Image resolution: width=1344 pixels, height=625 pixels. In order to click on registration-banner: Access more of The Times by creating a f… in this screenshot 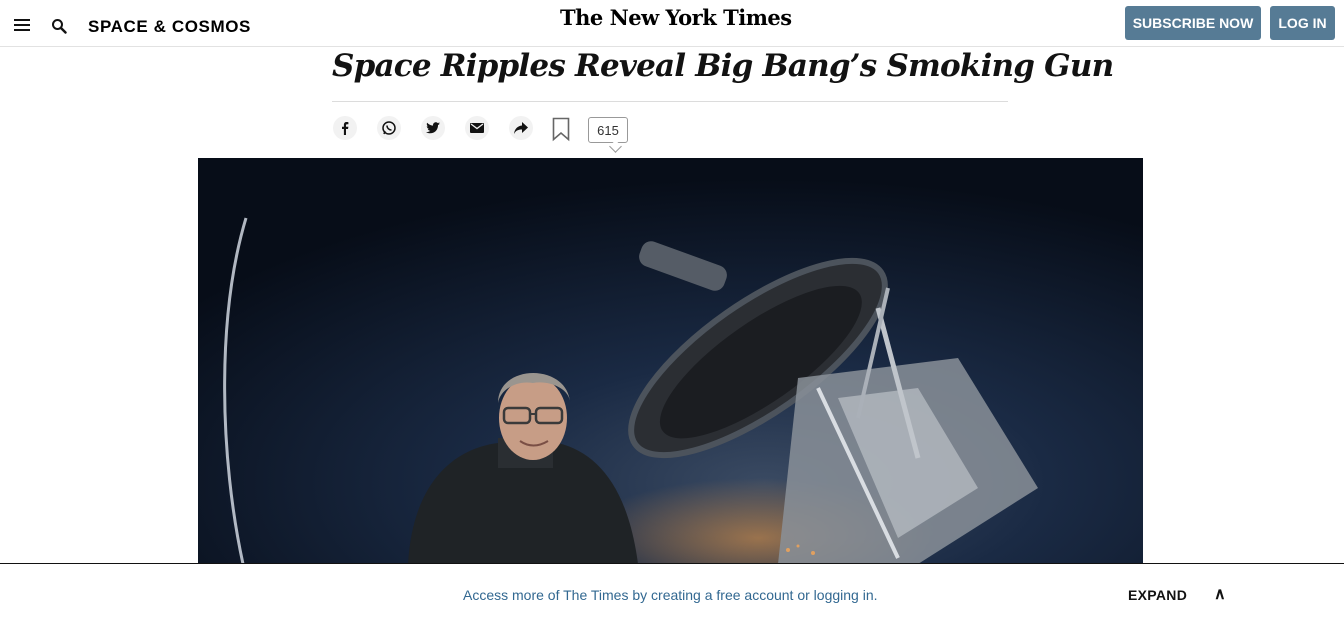, I will do `click(672, 594)`.